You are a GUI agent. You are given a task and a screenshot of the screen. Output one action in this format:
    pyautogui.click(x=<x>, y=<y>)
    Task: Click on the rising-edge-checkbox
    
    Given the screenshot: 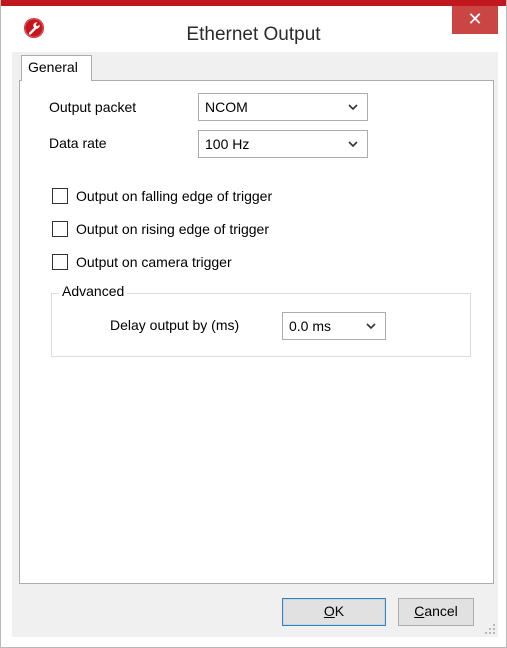 What is the action you would take?
    pyautogui.click(x=60, y=229)
    